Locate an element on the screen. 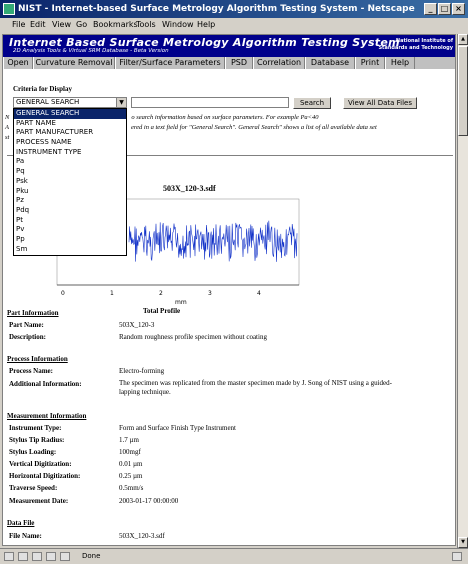  status-bar: Done is located at coordinates (234, 556).